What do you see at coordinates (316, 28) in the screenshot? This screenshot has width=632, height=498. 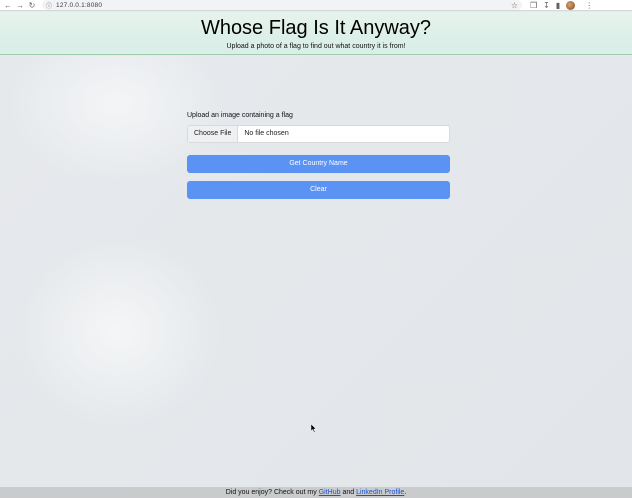 I see `page-title: Whose Flag Is It Anyway?` at bounding box center [316, 28].